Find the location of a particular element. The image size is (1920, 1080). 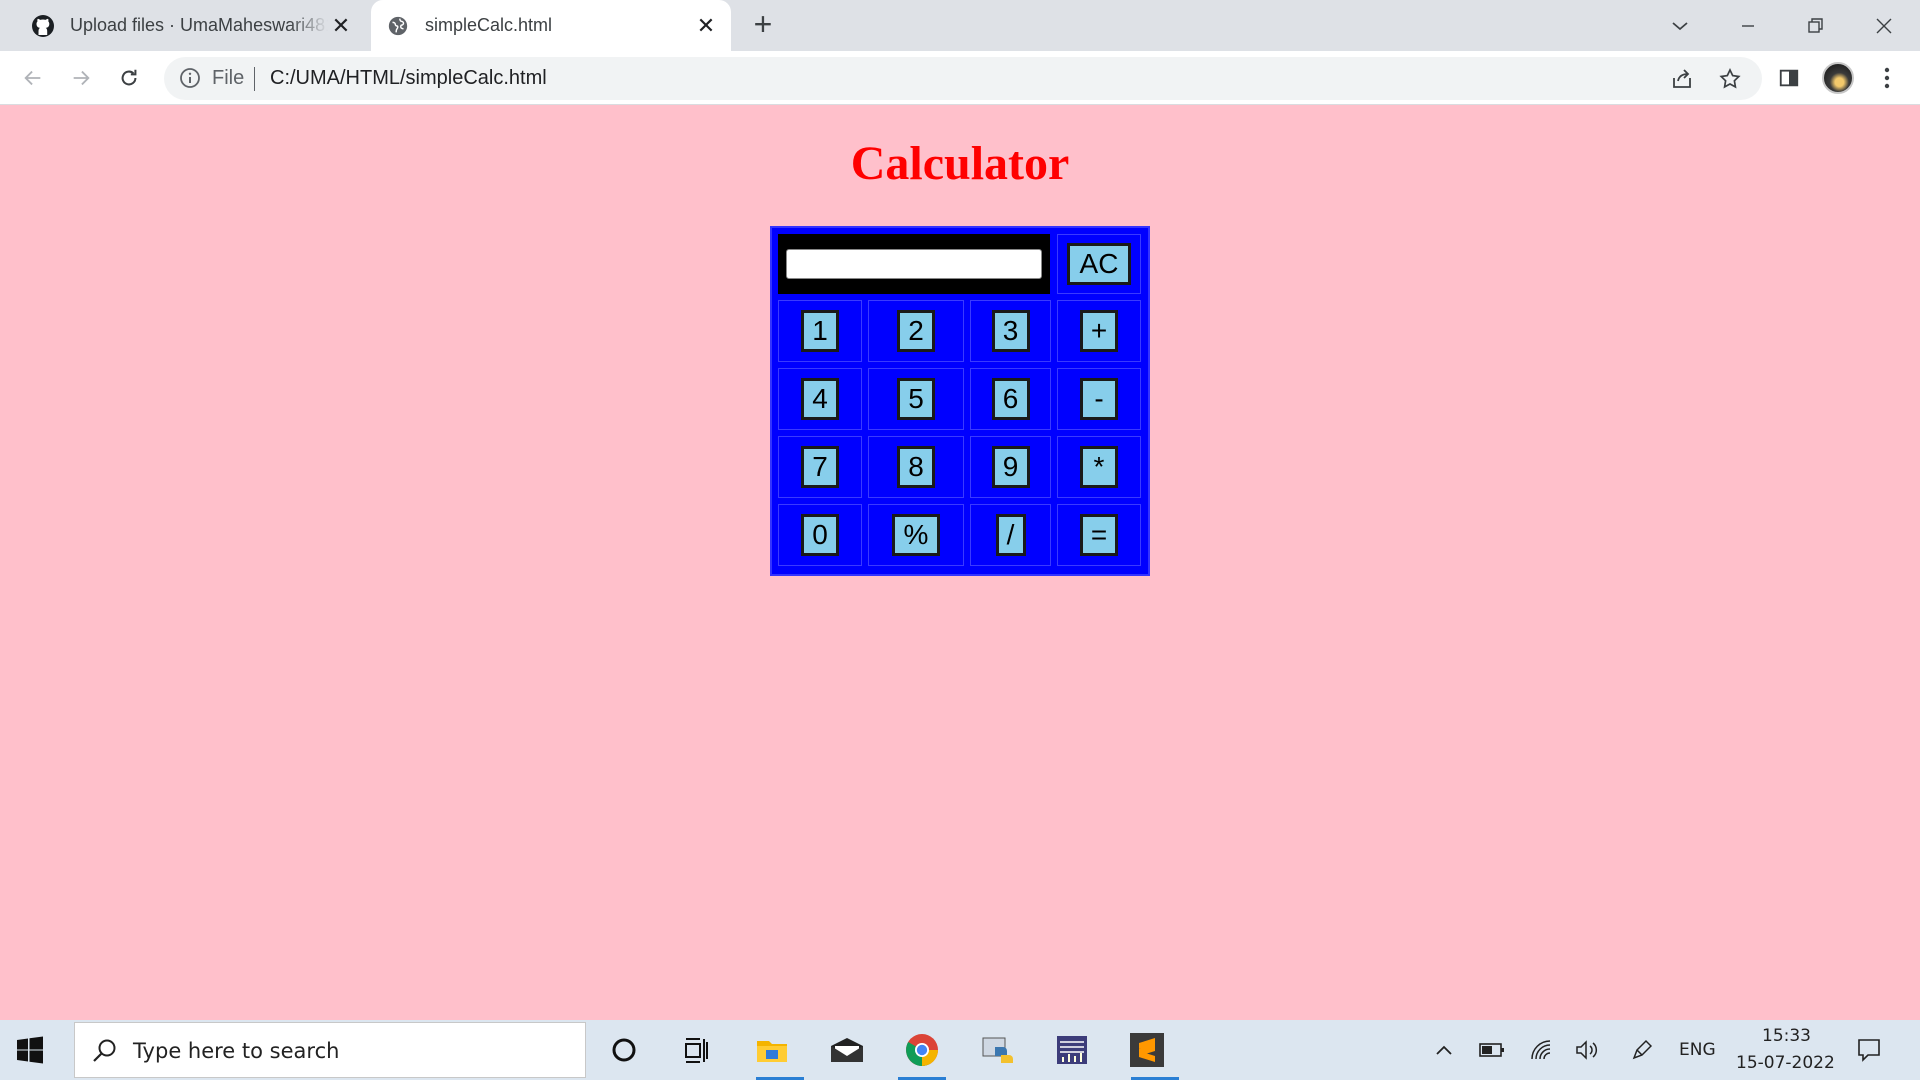

display-cell is located at coordinates (914, 264).